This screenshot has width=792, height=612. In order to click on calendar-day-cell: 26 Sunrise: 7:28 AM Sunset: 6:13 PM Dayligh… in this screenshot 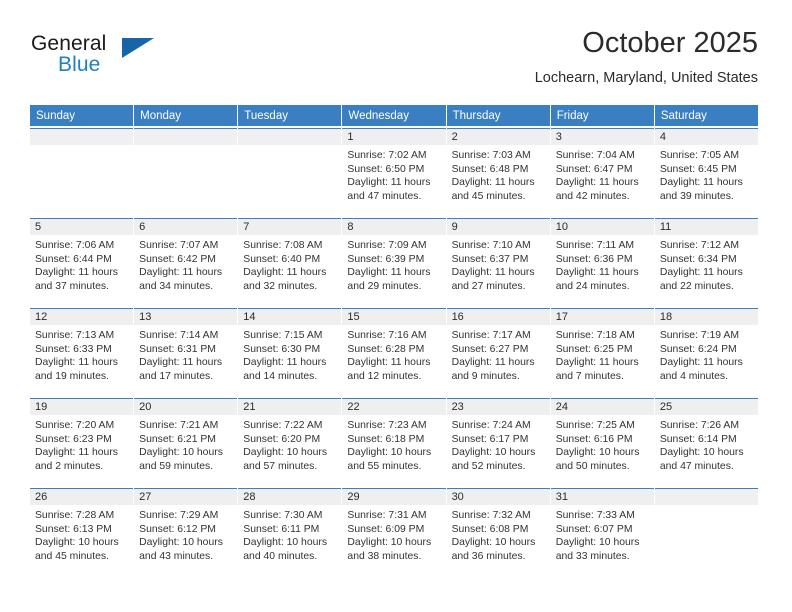, I will do `click(82, 532)`.